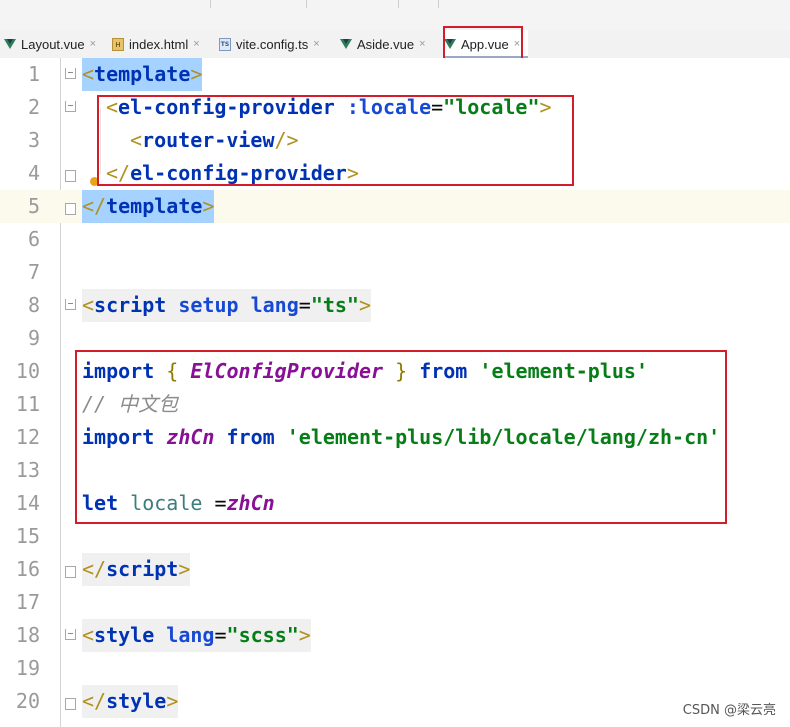  I want to click on top-toolbar-strip, so click(395, 15).